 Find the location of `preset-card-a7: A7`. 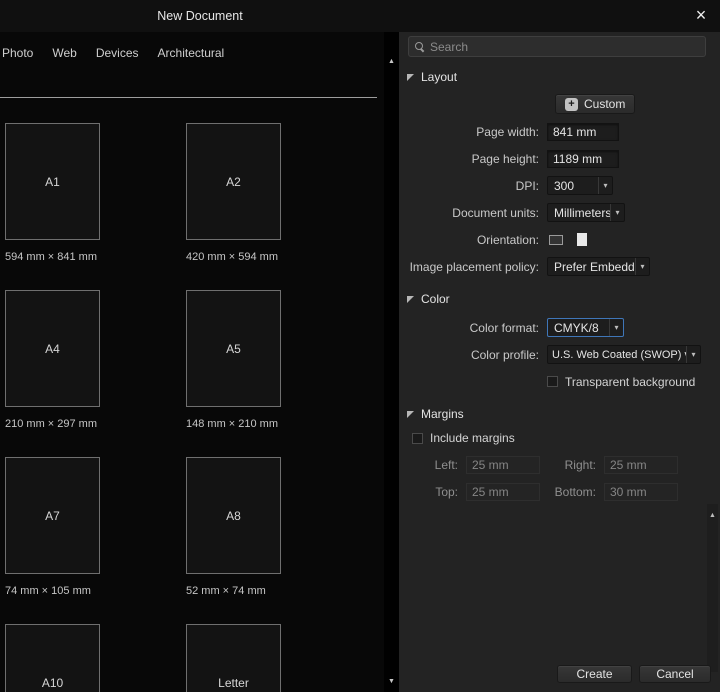

preset-card-a7: A7 is located at coordinates (52, 515).